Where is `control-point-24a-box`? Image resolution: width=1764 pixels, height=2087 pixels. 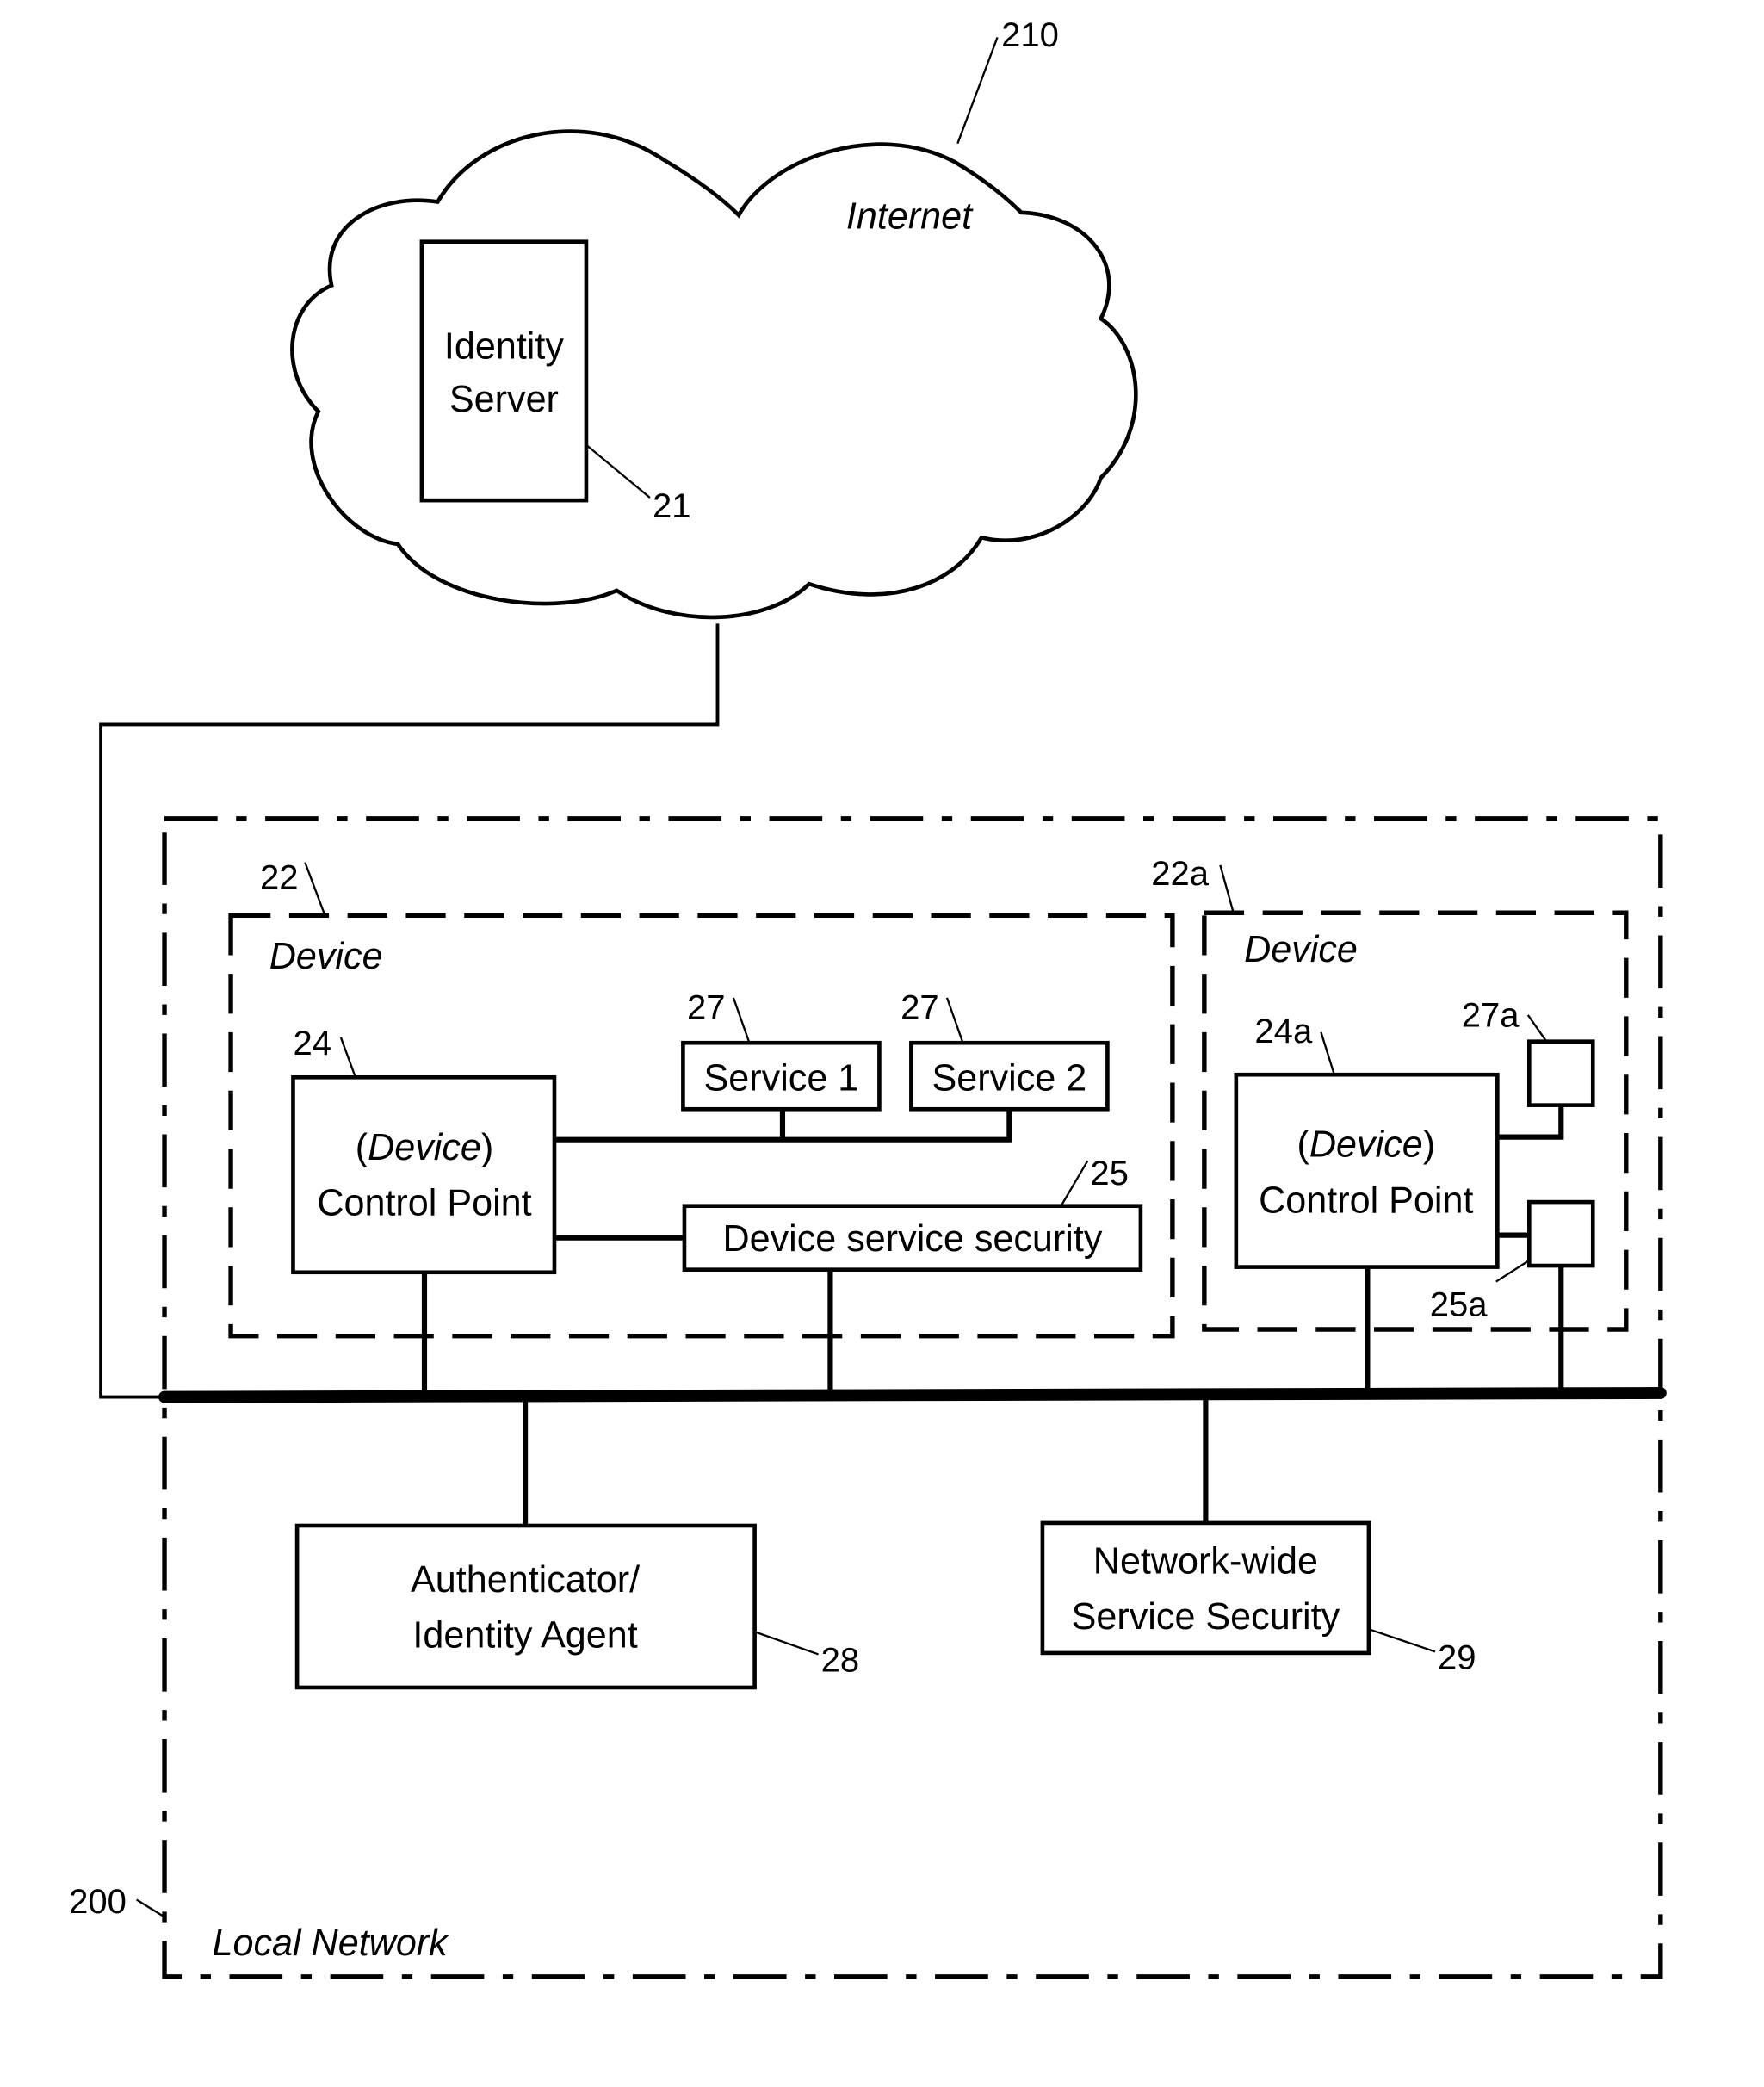
control-point-24a-box is located at coordinates (1367, 1170).